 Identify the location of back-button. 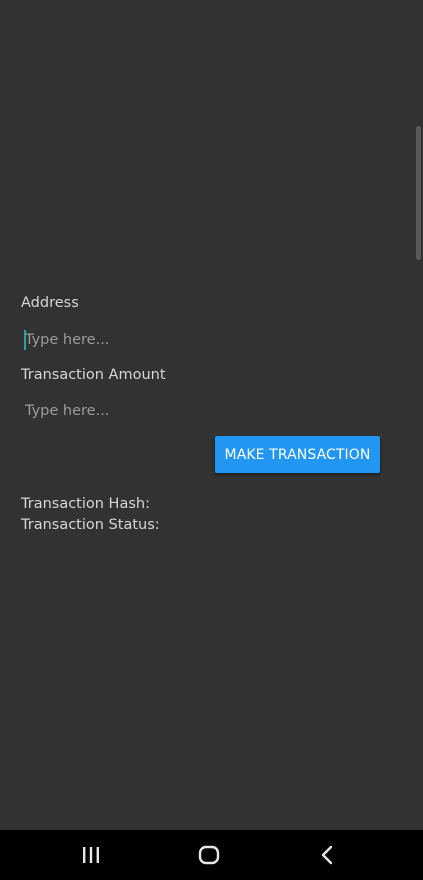
(327, 855).